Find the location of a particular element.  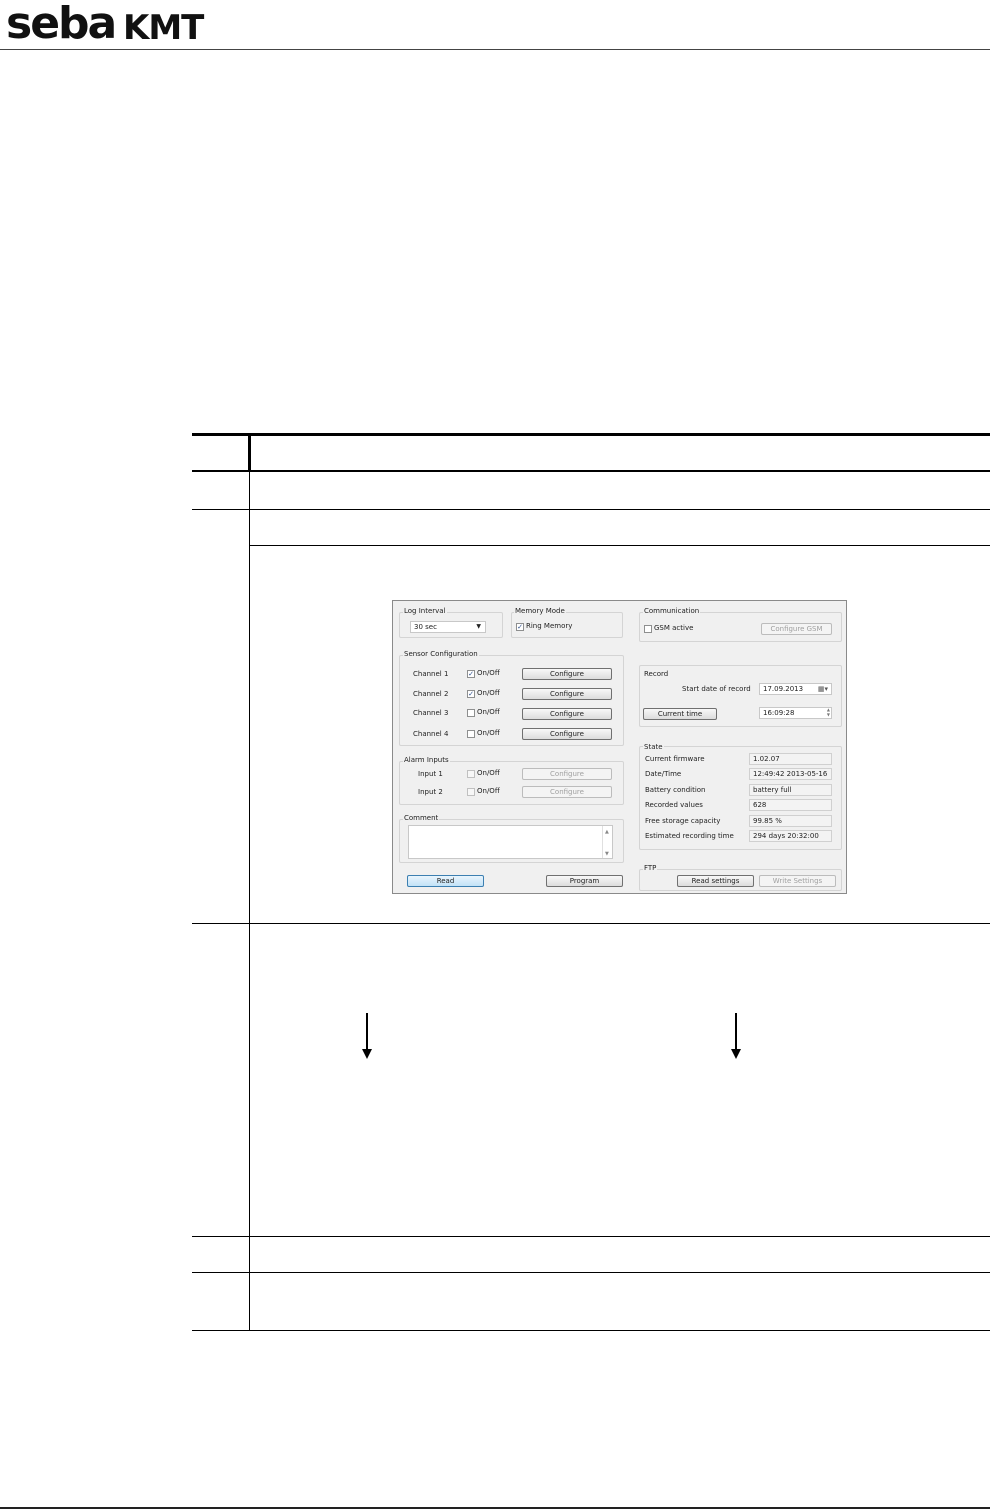

logo-kmt: KMT is located at coordinates (163, 28).